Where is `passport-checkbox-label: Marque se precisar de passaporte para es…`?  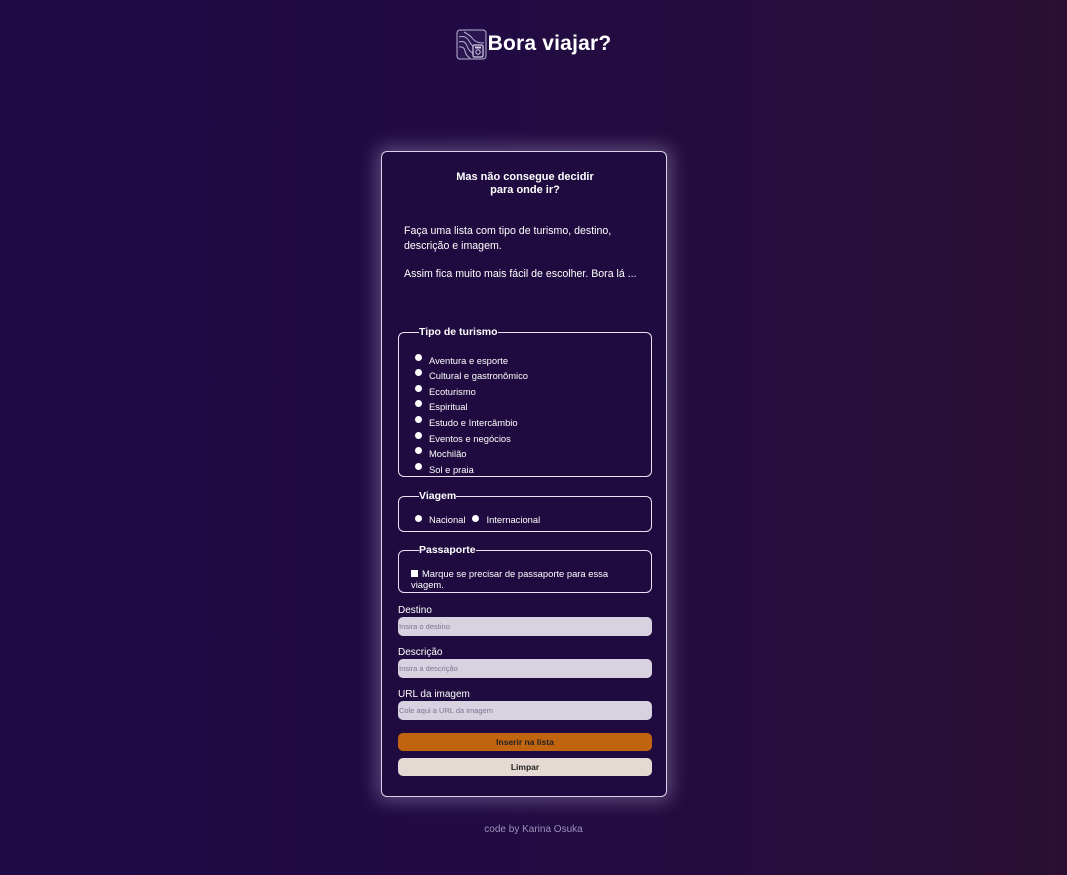
passport-checkbox-label: Marque se precisar de passaporte para es… is located at coordinates (510, 579).